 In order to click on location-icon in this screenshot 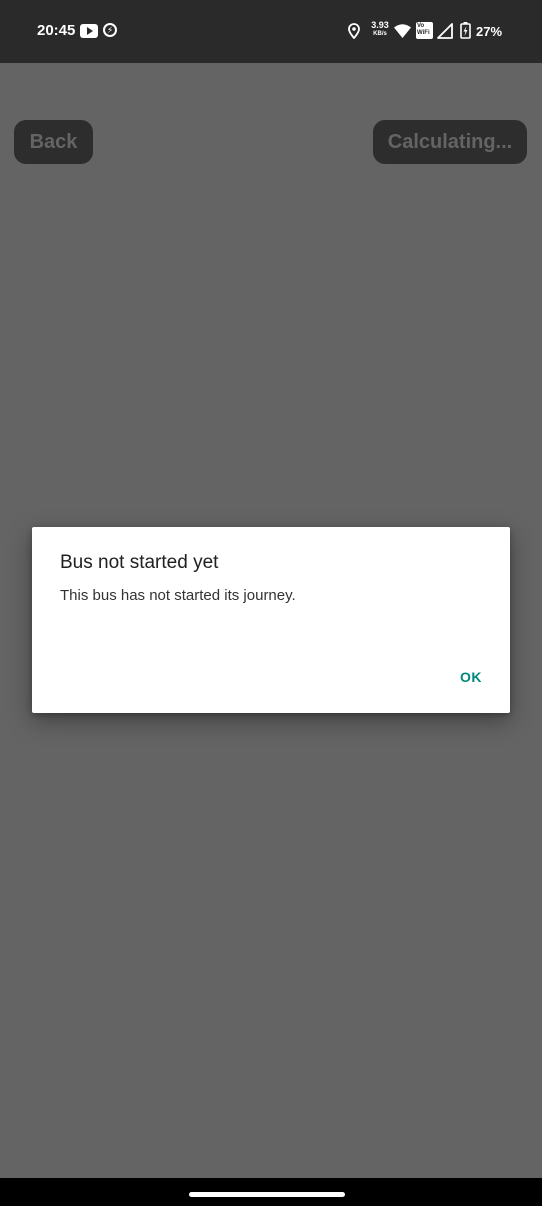, I will do `click(354, 31)`.